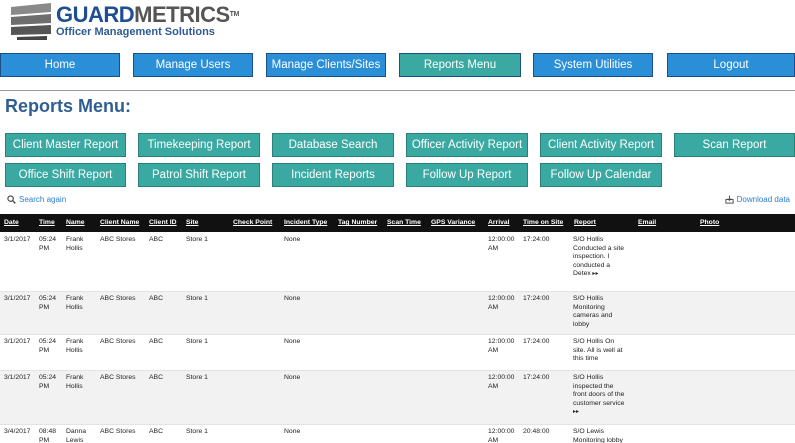  I want to click on nav-home-button: Home, so click(60, 65).